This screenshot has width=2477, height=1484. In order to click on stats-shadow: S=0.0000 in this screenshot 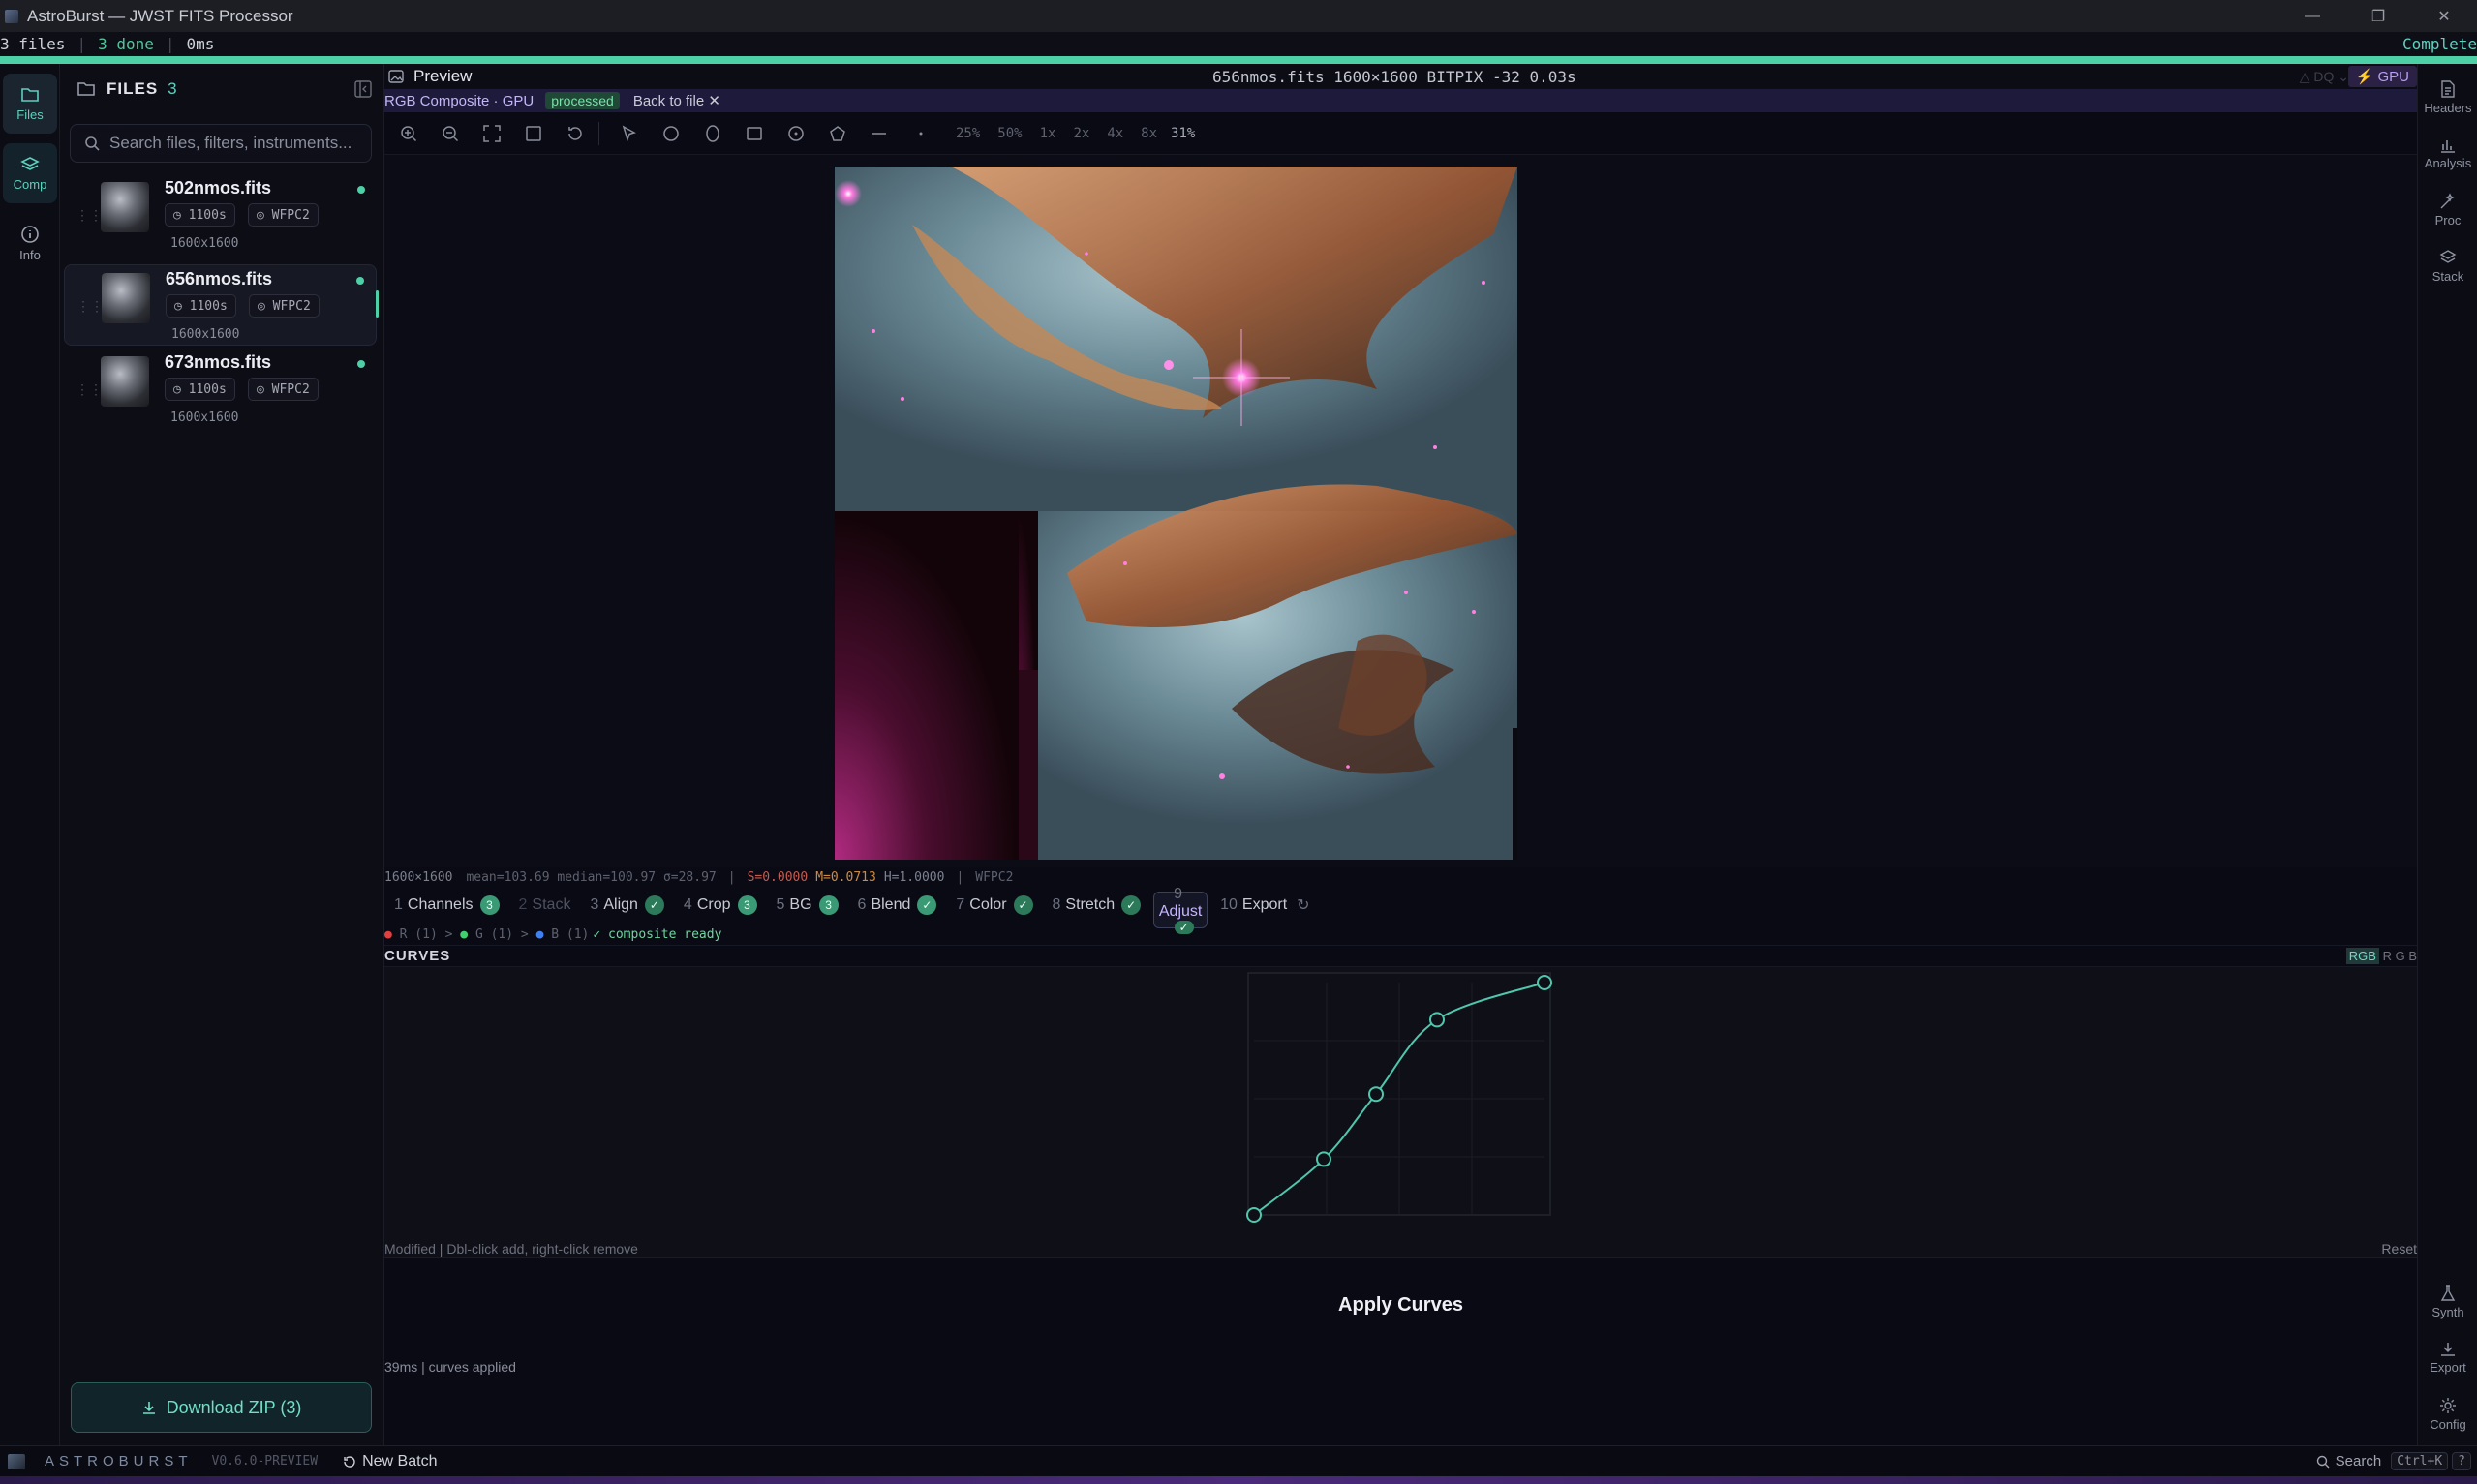, I will do `click(778, 877)`.